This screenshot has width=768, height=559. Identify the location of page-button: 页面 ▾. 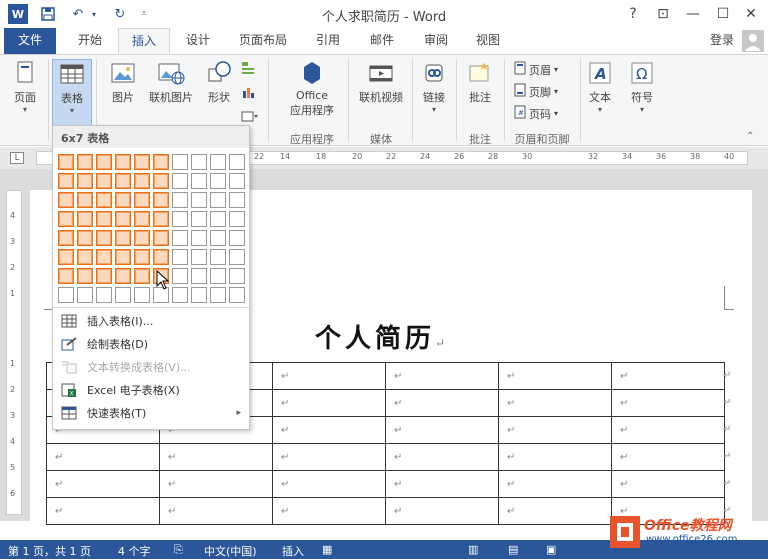
(25, 86).